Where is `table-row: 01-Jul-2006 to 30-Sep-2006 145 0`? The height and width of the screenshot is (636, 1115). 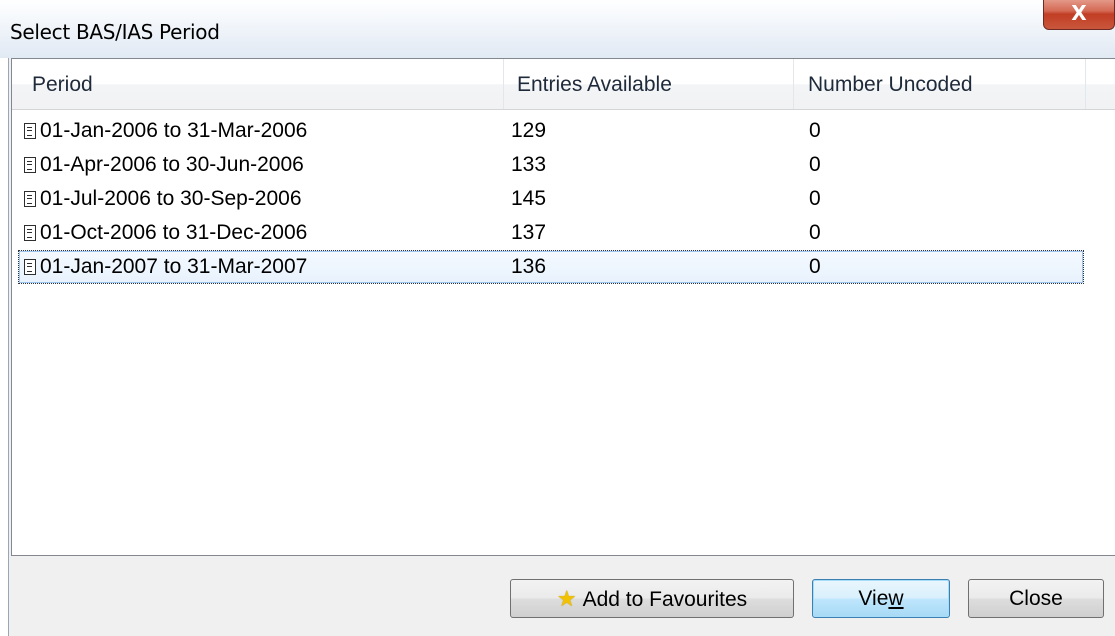
table-row: 01-Jul-2006 to 30-Sep-2006 145 0 is located at coordinates (551, 199).